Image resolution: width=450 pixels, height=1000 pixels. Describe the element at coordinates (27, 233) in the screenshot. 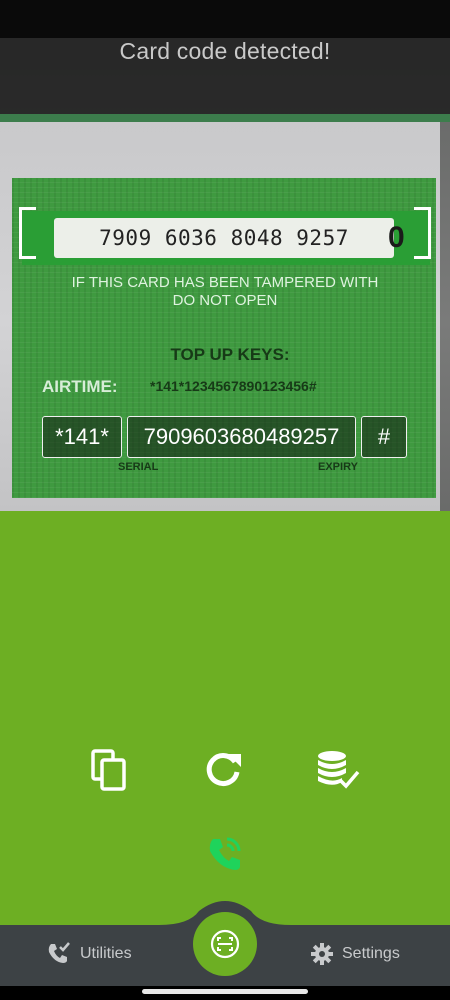

I see `scan-bracket-left` at that location.